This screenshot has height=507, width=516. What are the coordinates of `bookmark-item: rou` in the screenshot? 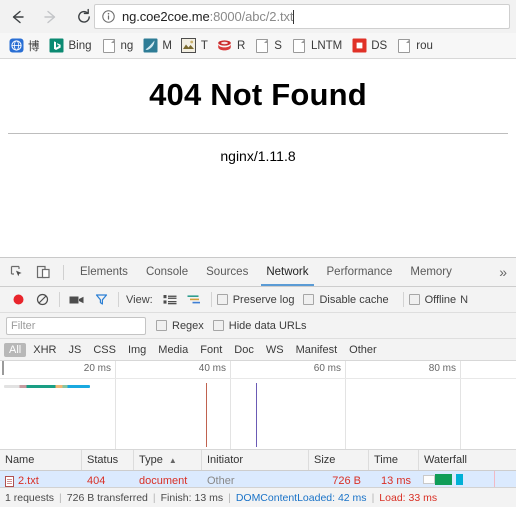 It's located at (414, 46).